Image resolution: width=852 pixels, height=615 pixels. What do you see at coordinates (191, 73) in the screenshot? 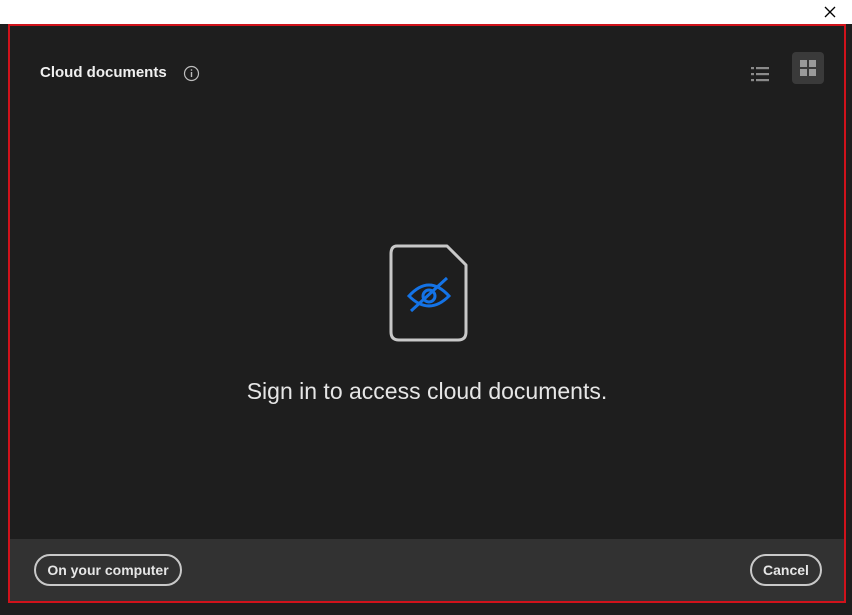
I see `info-icon` at bounding box center [191, 73].